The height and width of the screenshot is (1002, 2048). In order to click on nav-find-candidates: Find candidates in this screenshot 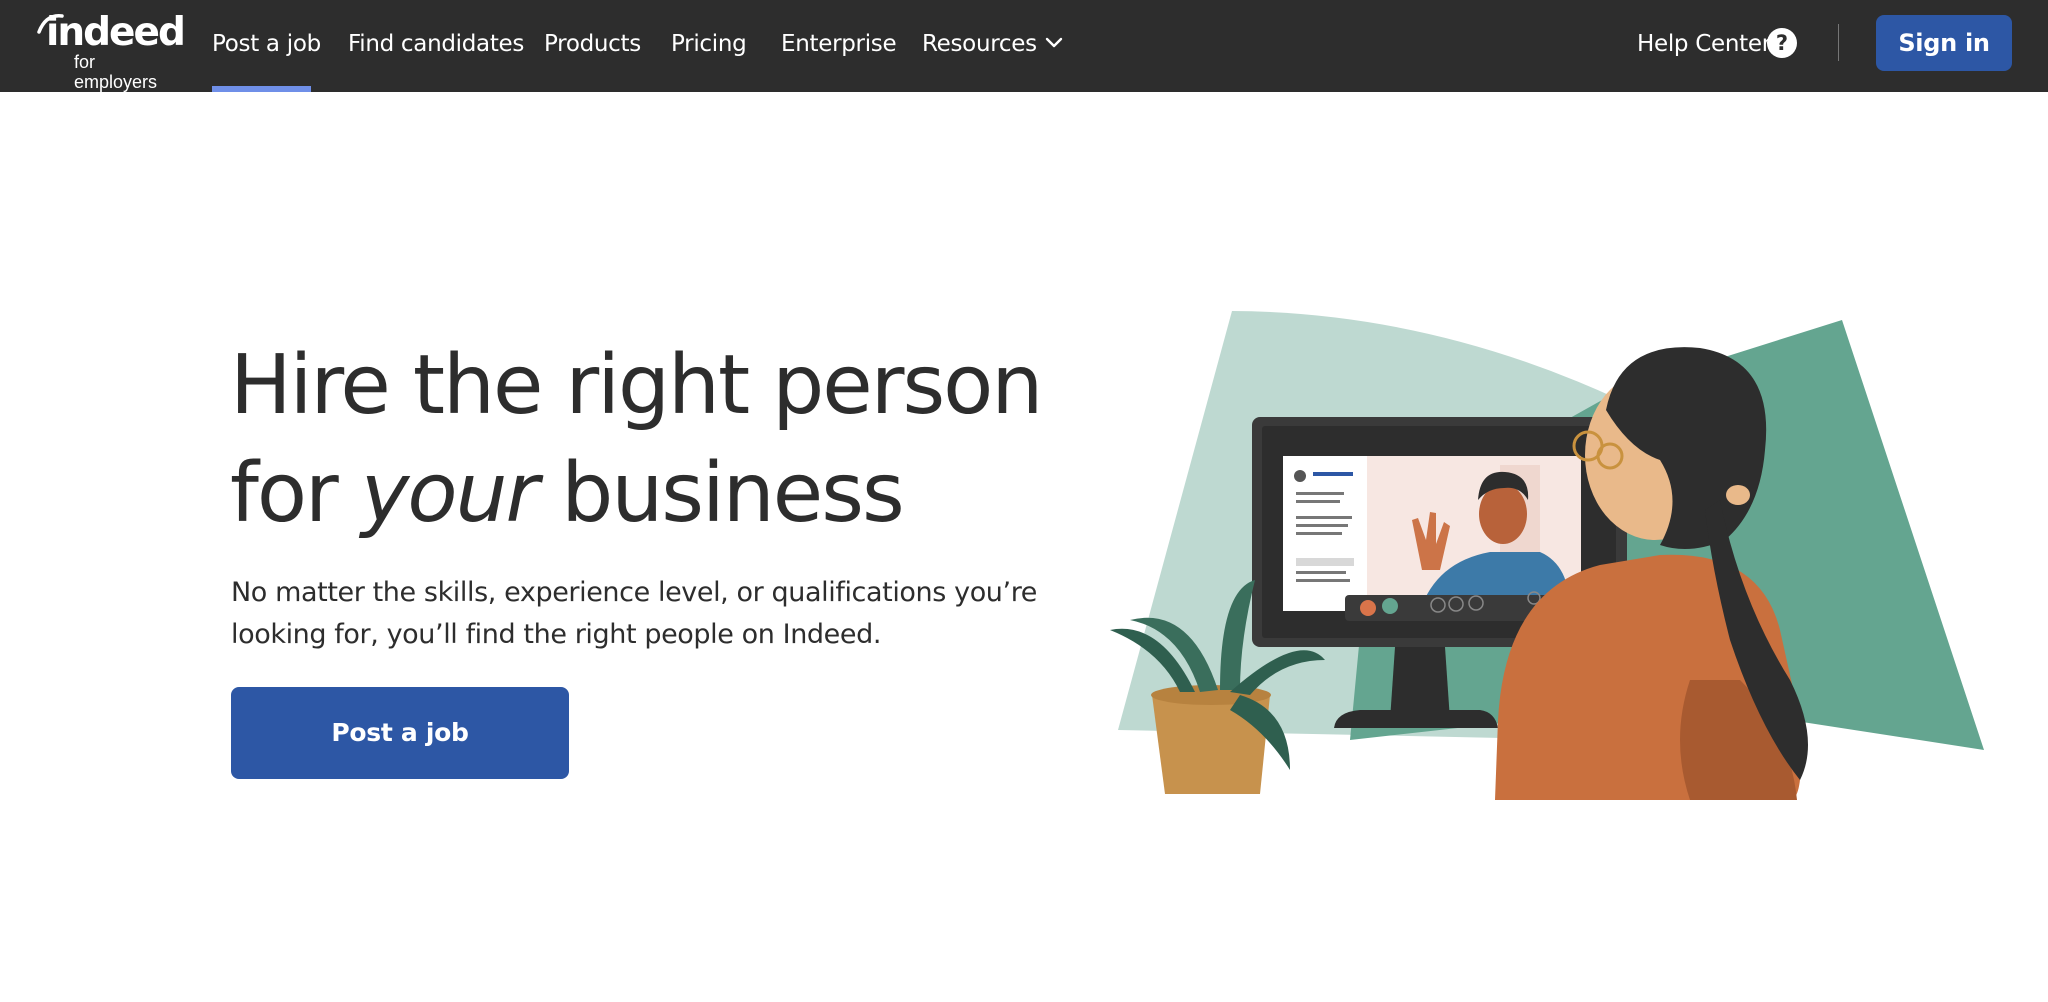, I will do `click(436, 44)`.